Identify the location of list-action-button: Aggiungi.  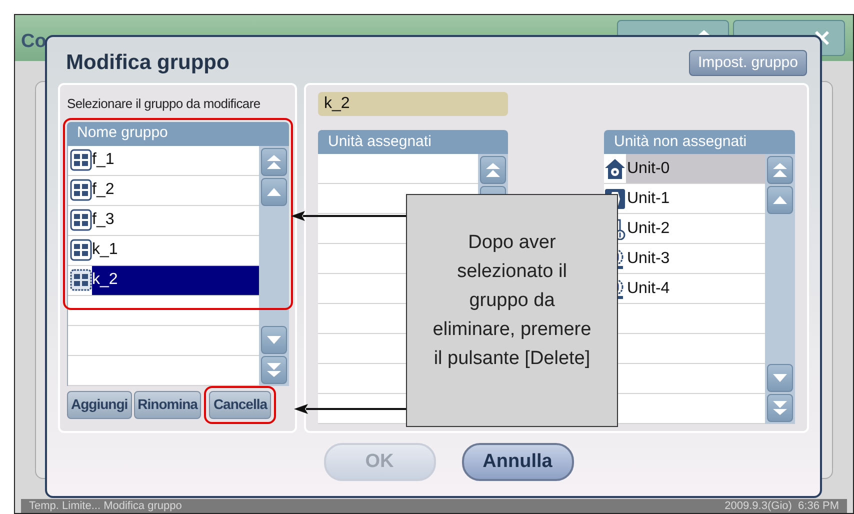
(99, 404).